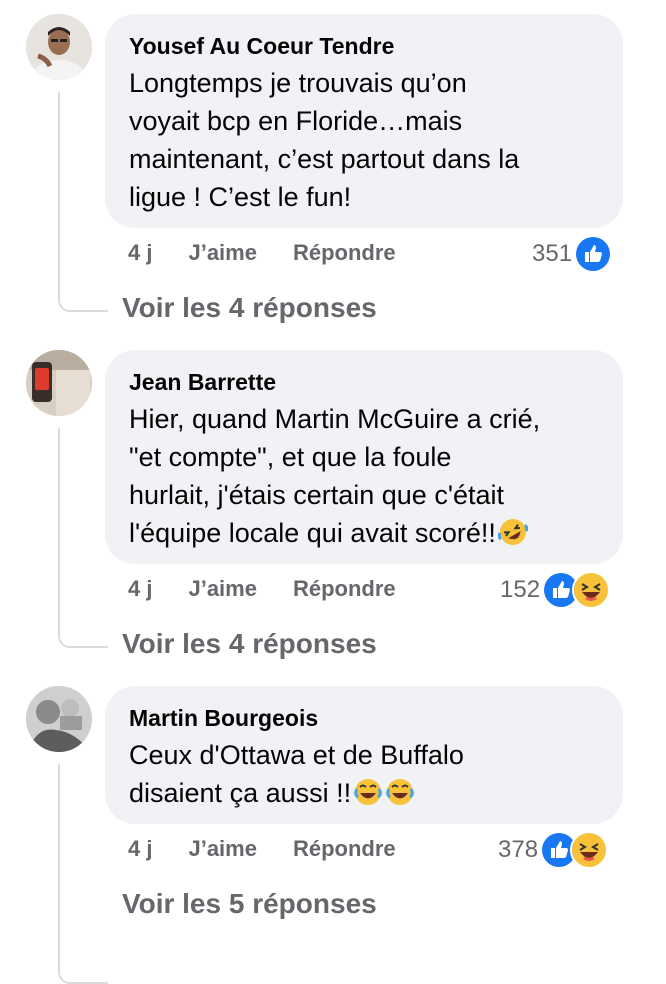  Describe the element at coordinates (296, 121) in the screenshot. I see `comment-line: voyait bcp en Floride…mais` at that location.